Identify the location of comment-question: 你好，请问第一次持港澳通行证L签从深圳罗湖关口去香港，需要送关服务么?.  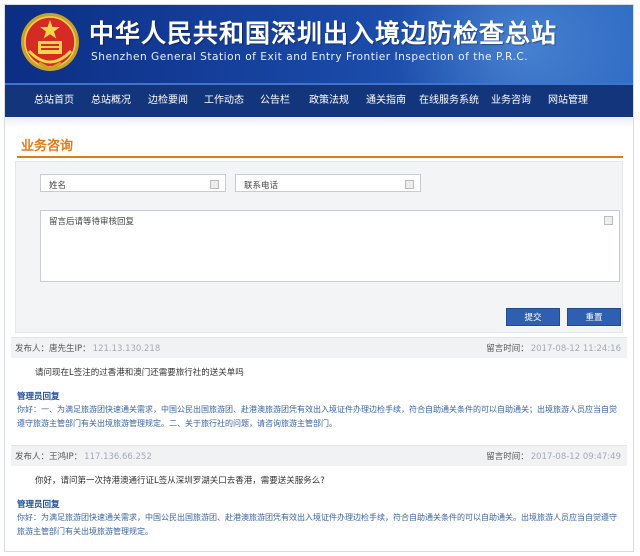
(180, 481).